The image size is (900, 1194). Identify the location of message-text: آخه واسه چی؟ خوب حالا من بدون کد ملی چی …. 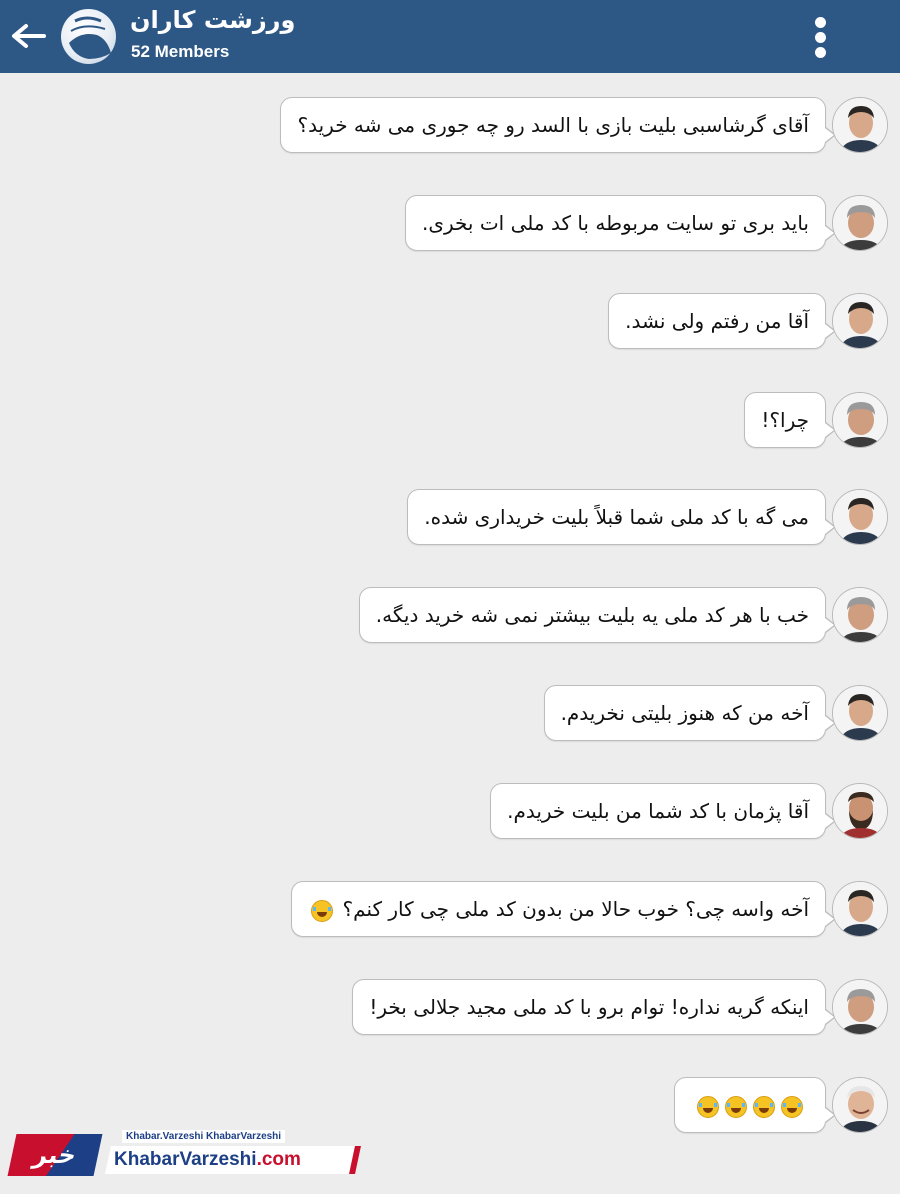
(575, 909).